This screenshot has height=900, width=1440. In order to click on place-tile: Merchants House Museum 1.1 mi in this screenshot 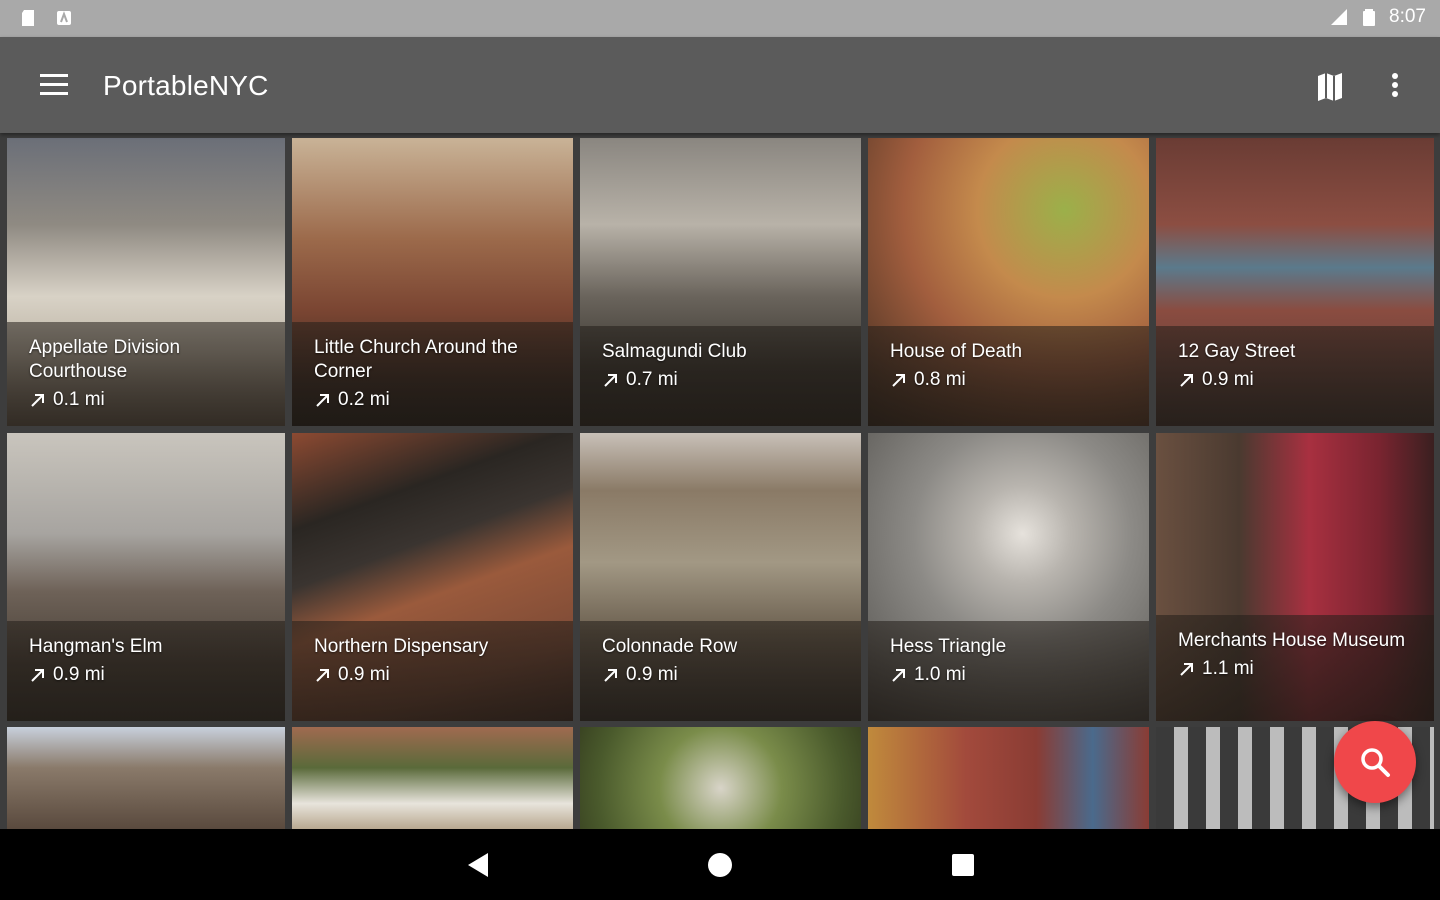, I will do `click(1295, 577)`.